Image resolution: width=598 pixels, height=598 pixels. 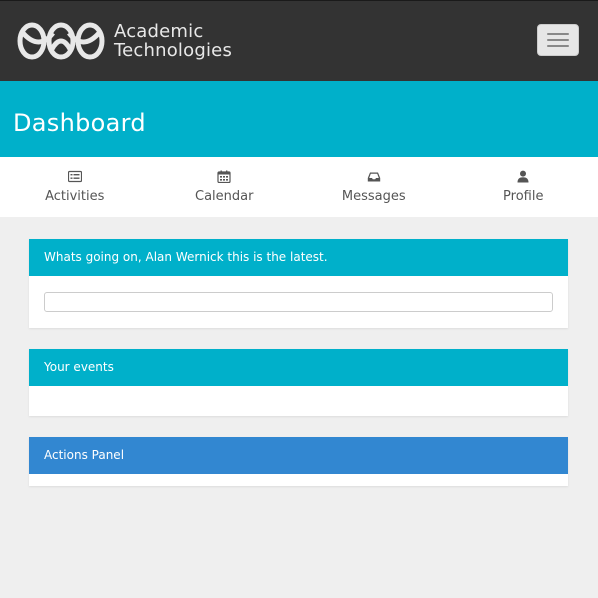 I want to click on events-panel: Your events, so click(x=298, y=382).